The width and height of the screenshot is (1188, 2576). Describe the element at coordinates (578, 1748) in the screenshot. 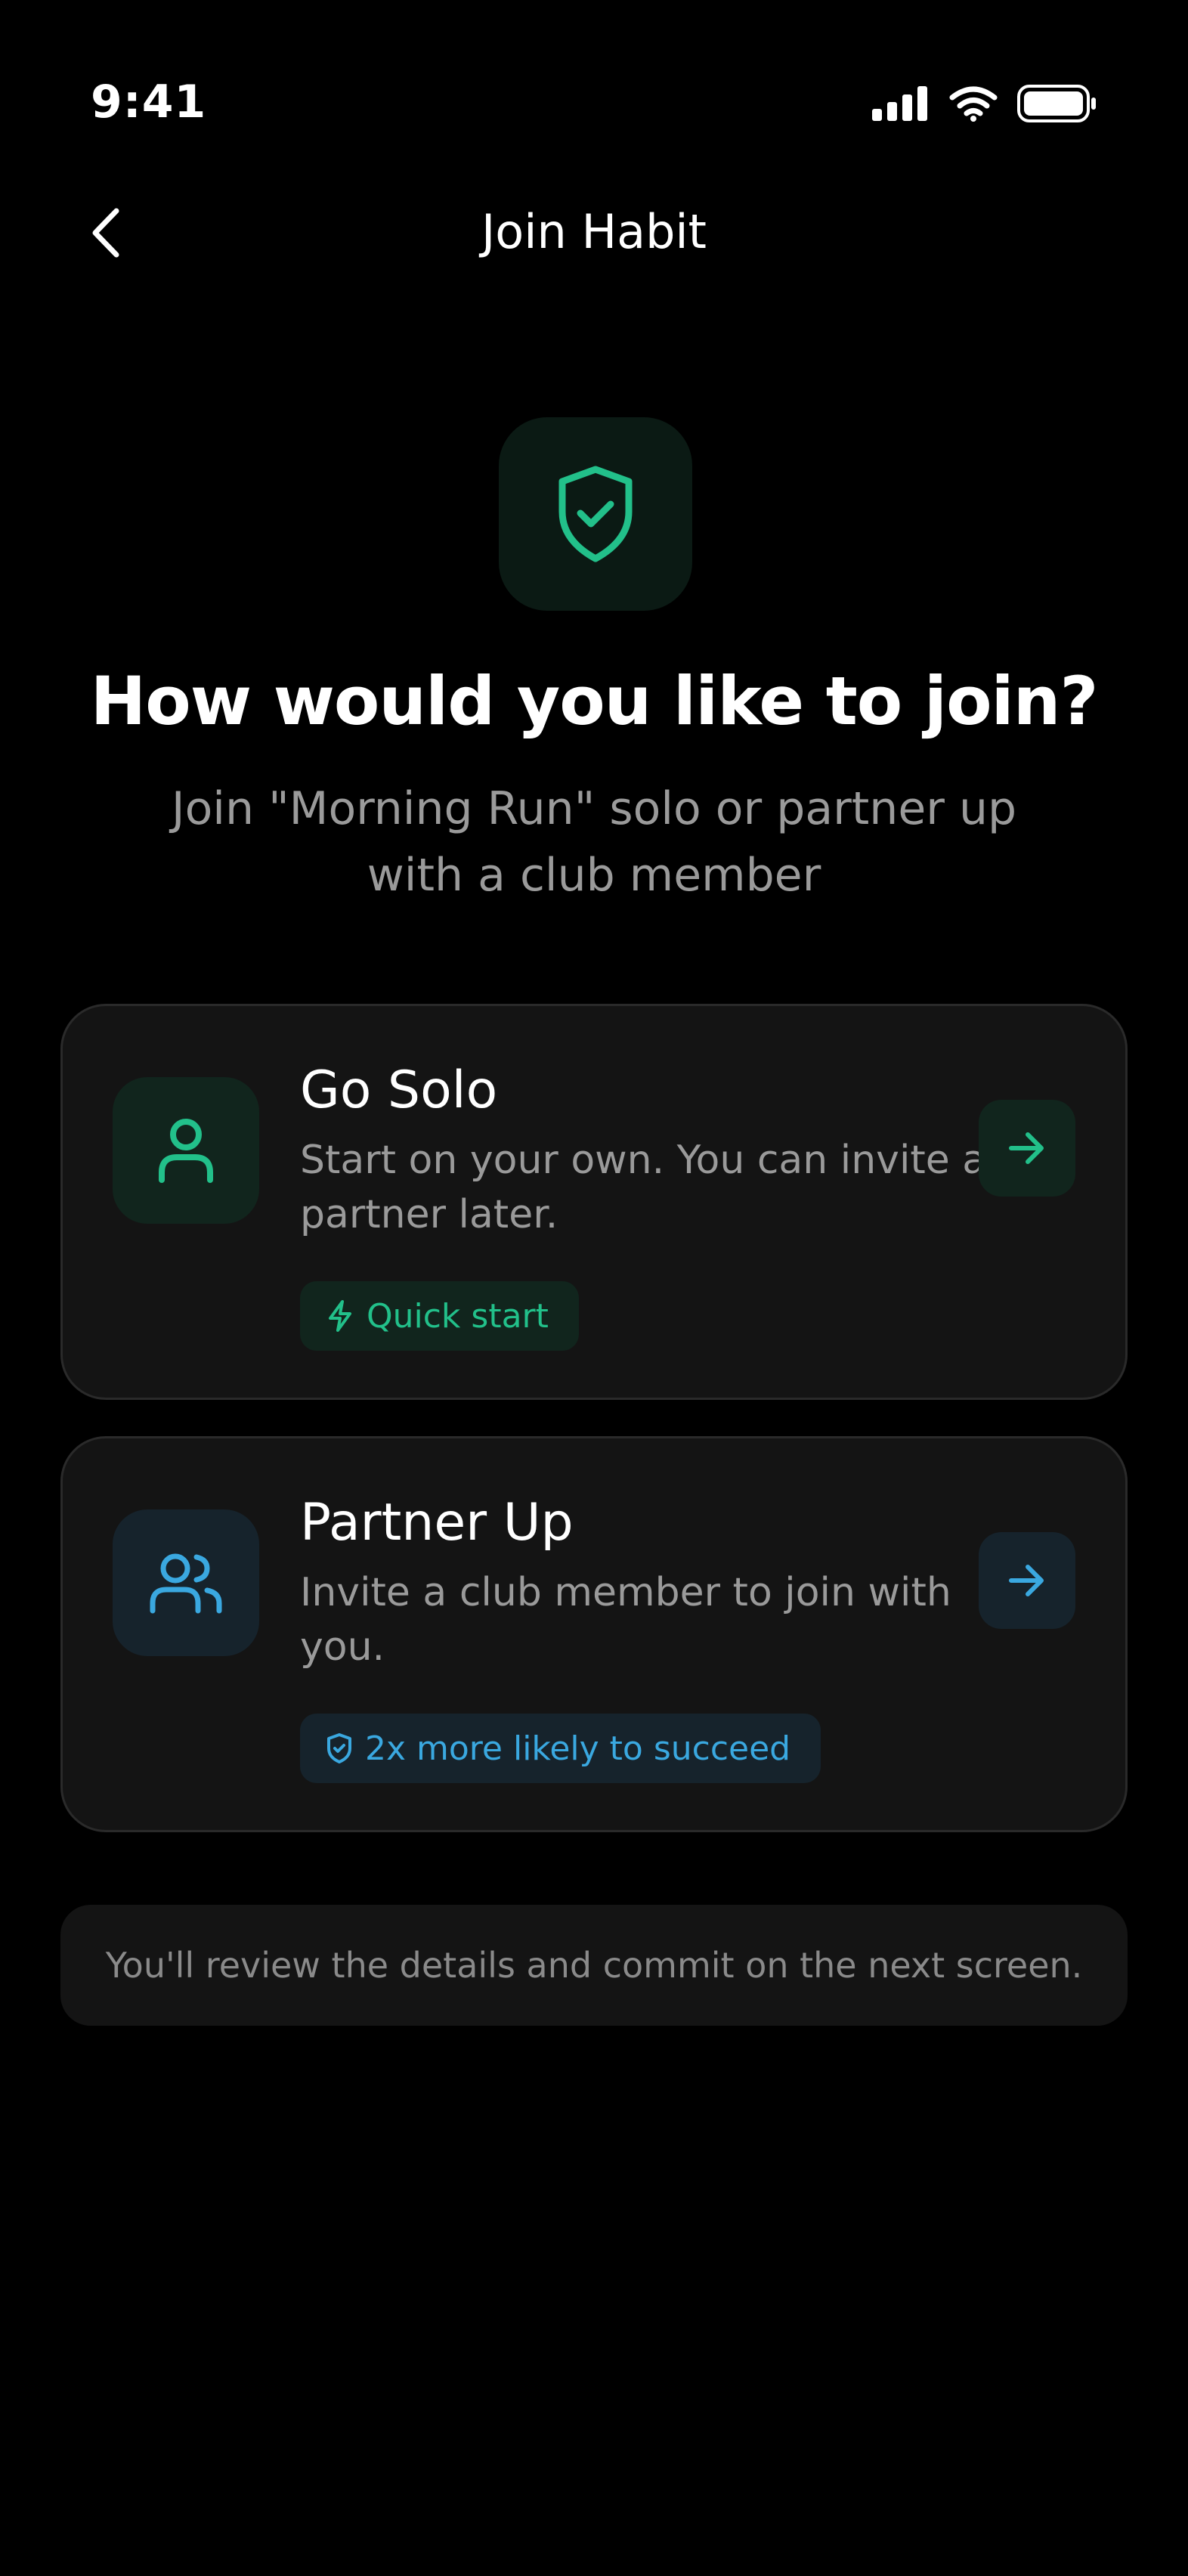

I see `badge-label: 2x more likely to succeed` at that location.